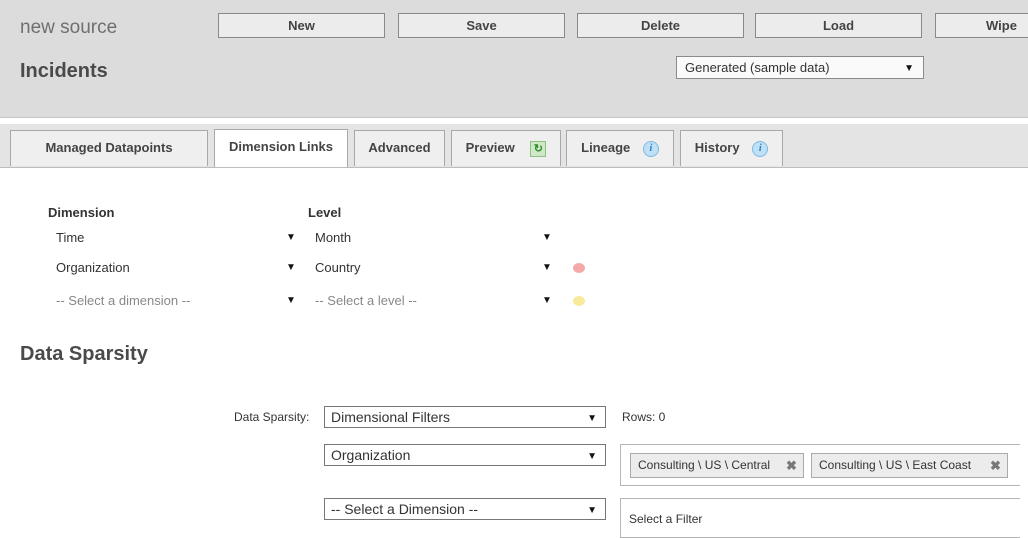 The width and height of the screenshot is (1028, 538). Describe the element at coordinates (660, 25) in the screenshot. I see `delete-button: Delete` at that location.